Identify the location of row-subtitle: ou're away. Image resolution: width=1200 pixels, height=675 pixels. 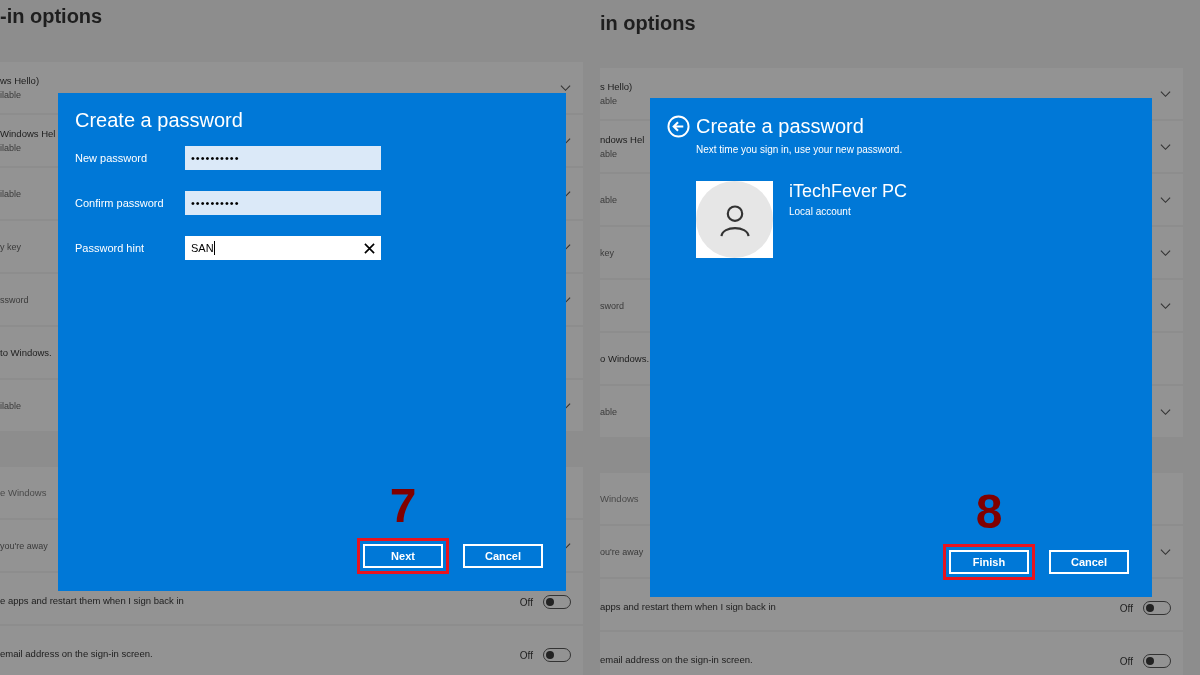
(622, 551).